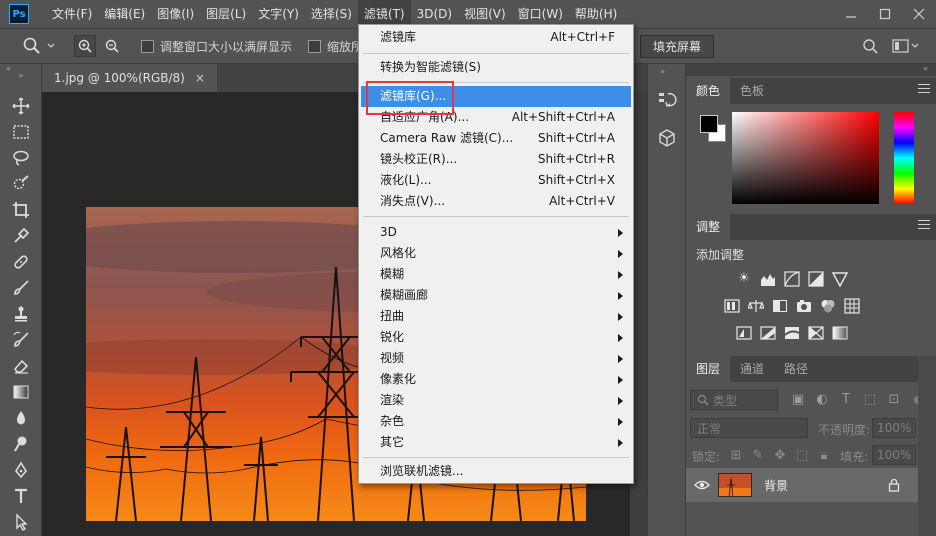  Describe the element at coordinates (21, 288) in the screenshot. I see `brush-tool-icon` at that location.